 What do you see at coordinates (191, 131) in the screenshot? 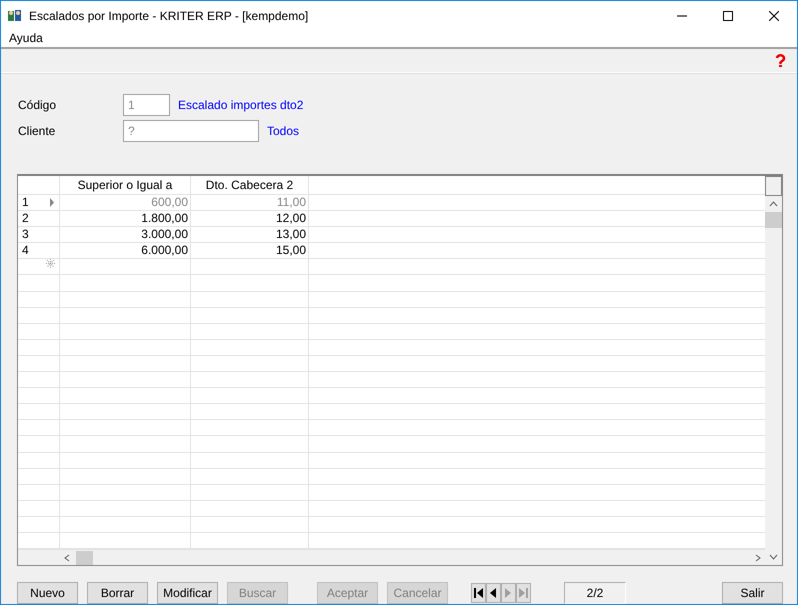
I see `text-field: ?` at bounding box center [191, 131].